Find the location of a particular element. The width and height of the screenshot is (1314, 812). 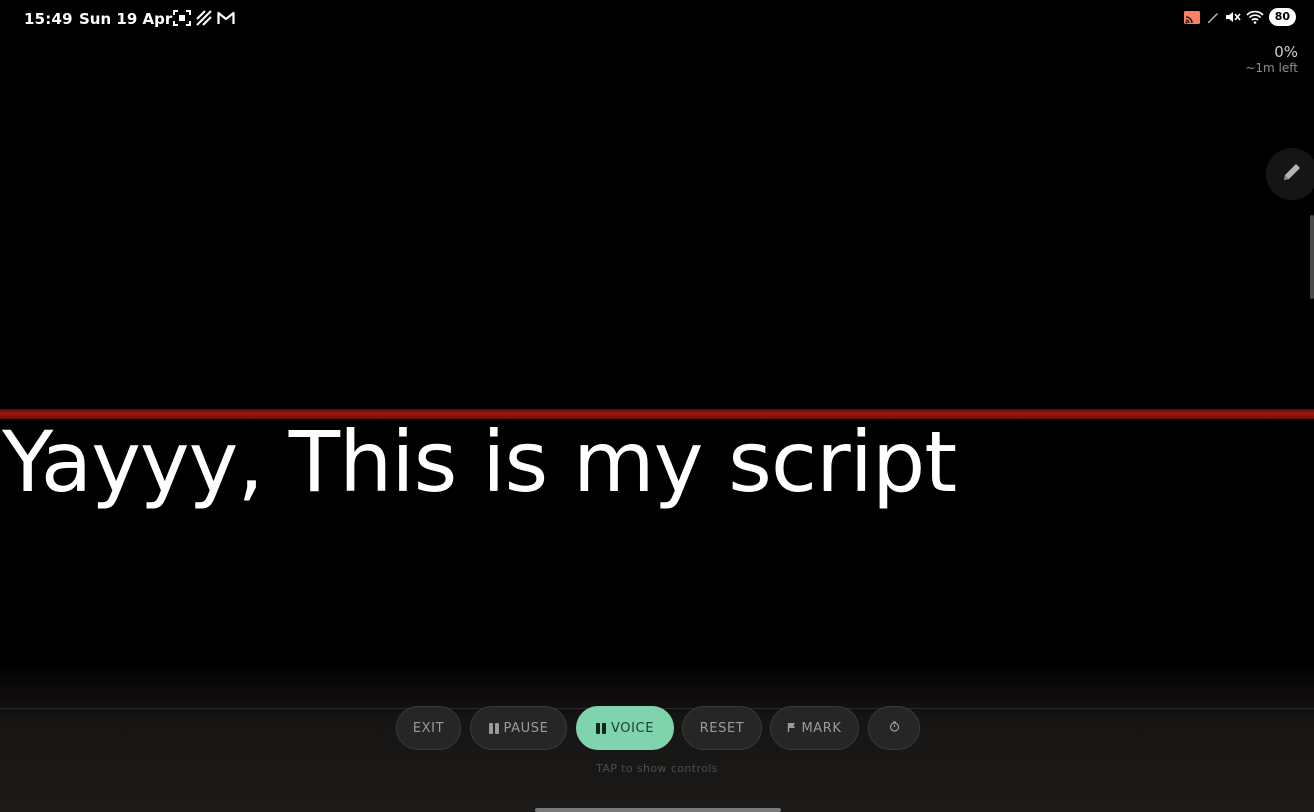

mark-label: MARK is located at coordinates (821, 728).